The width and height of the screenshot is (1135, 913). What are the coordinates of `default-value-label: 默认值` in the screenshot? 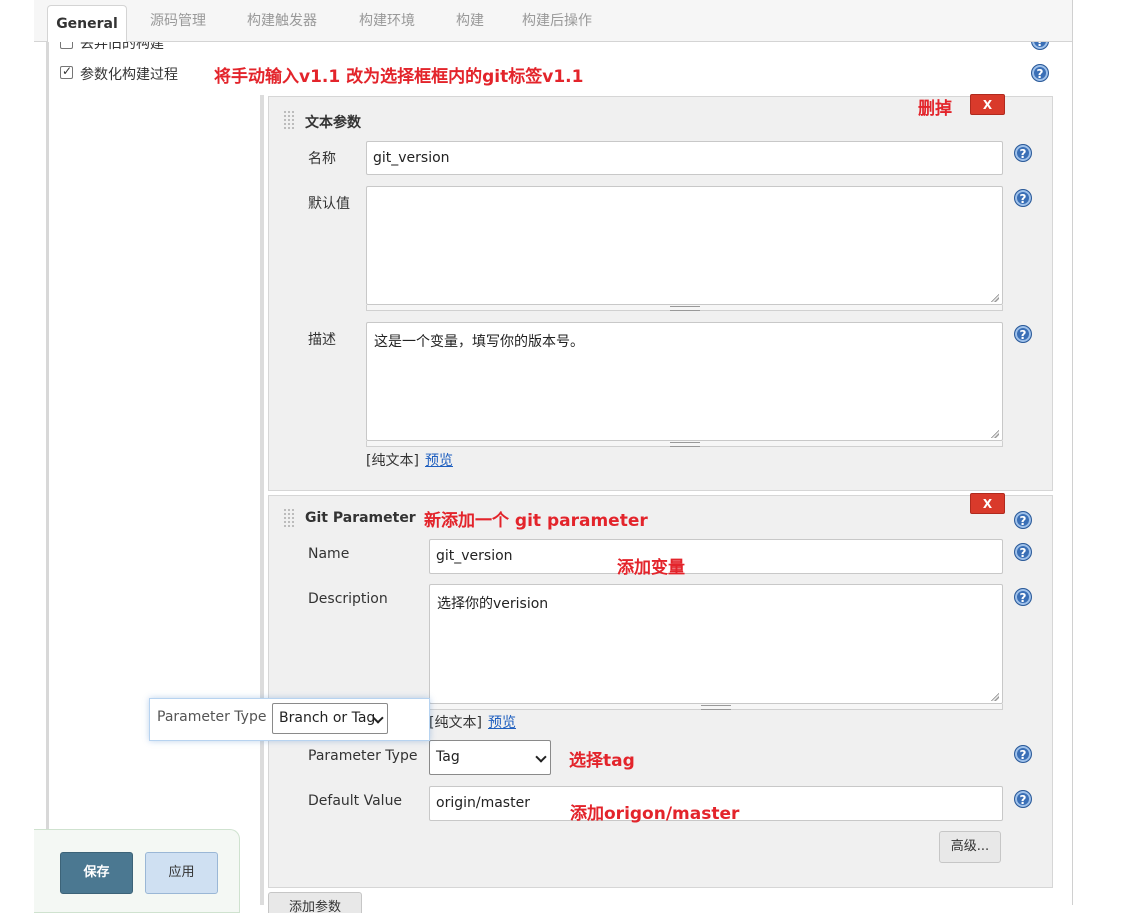 It's located at (329, 204).